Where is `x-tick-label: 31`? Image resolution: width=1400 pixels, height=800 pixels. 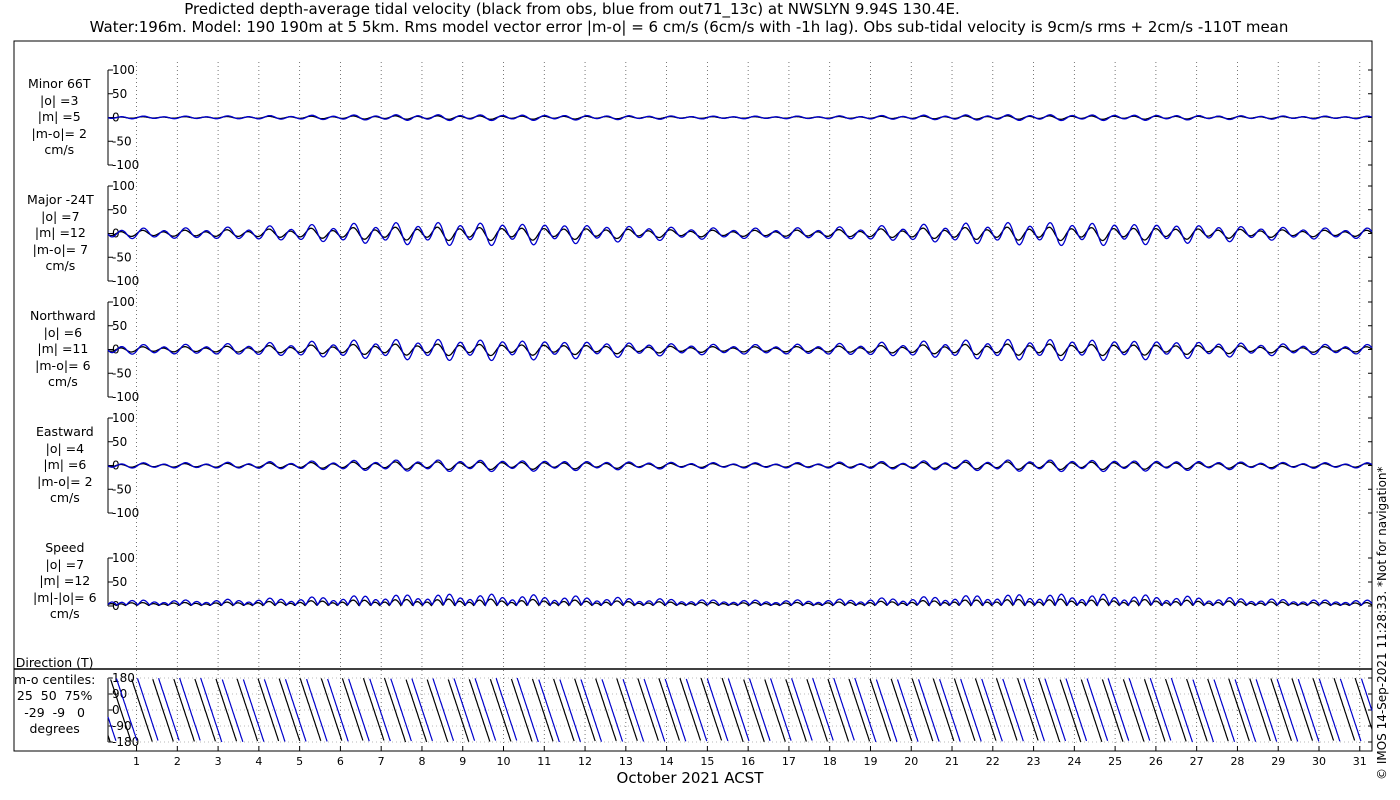 x-tick-label: 31 is located at coordinates (1360, 761).